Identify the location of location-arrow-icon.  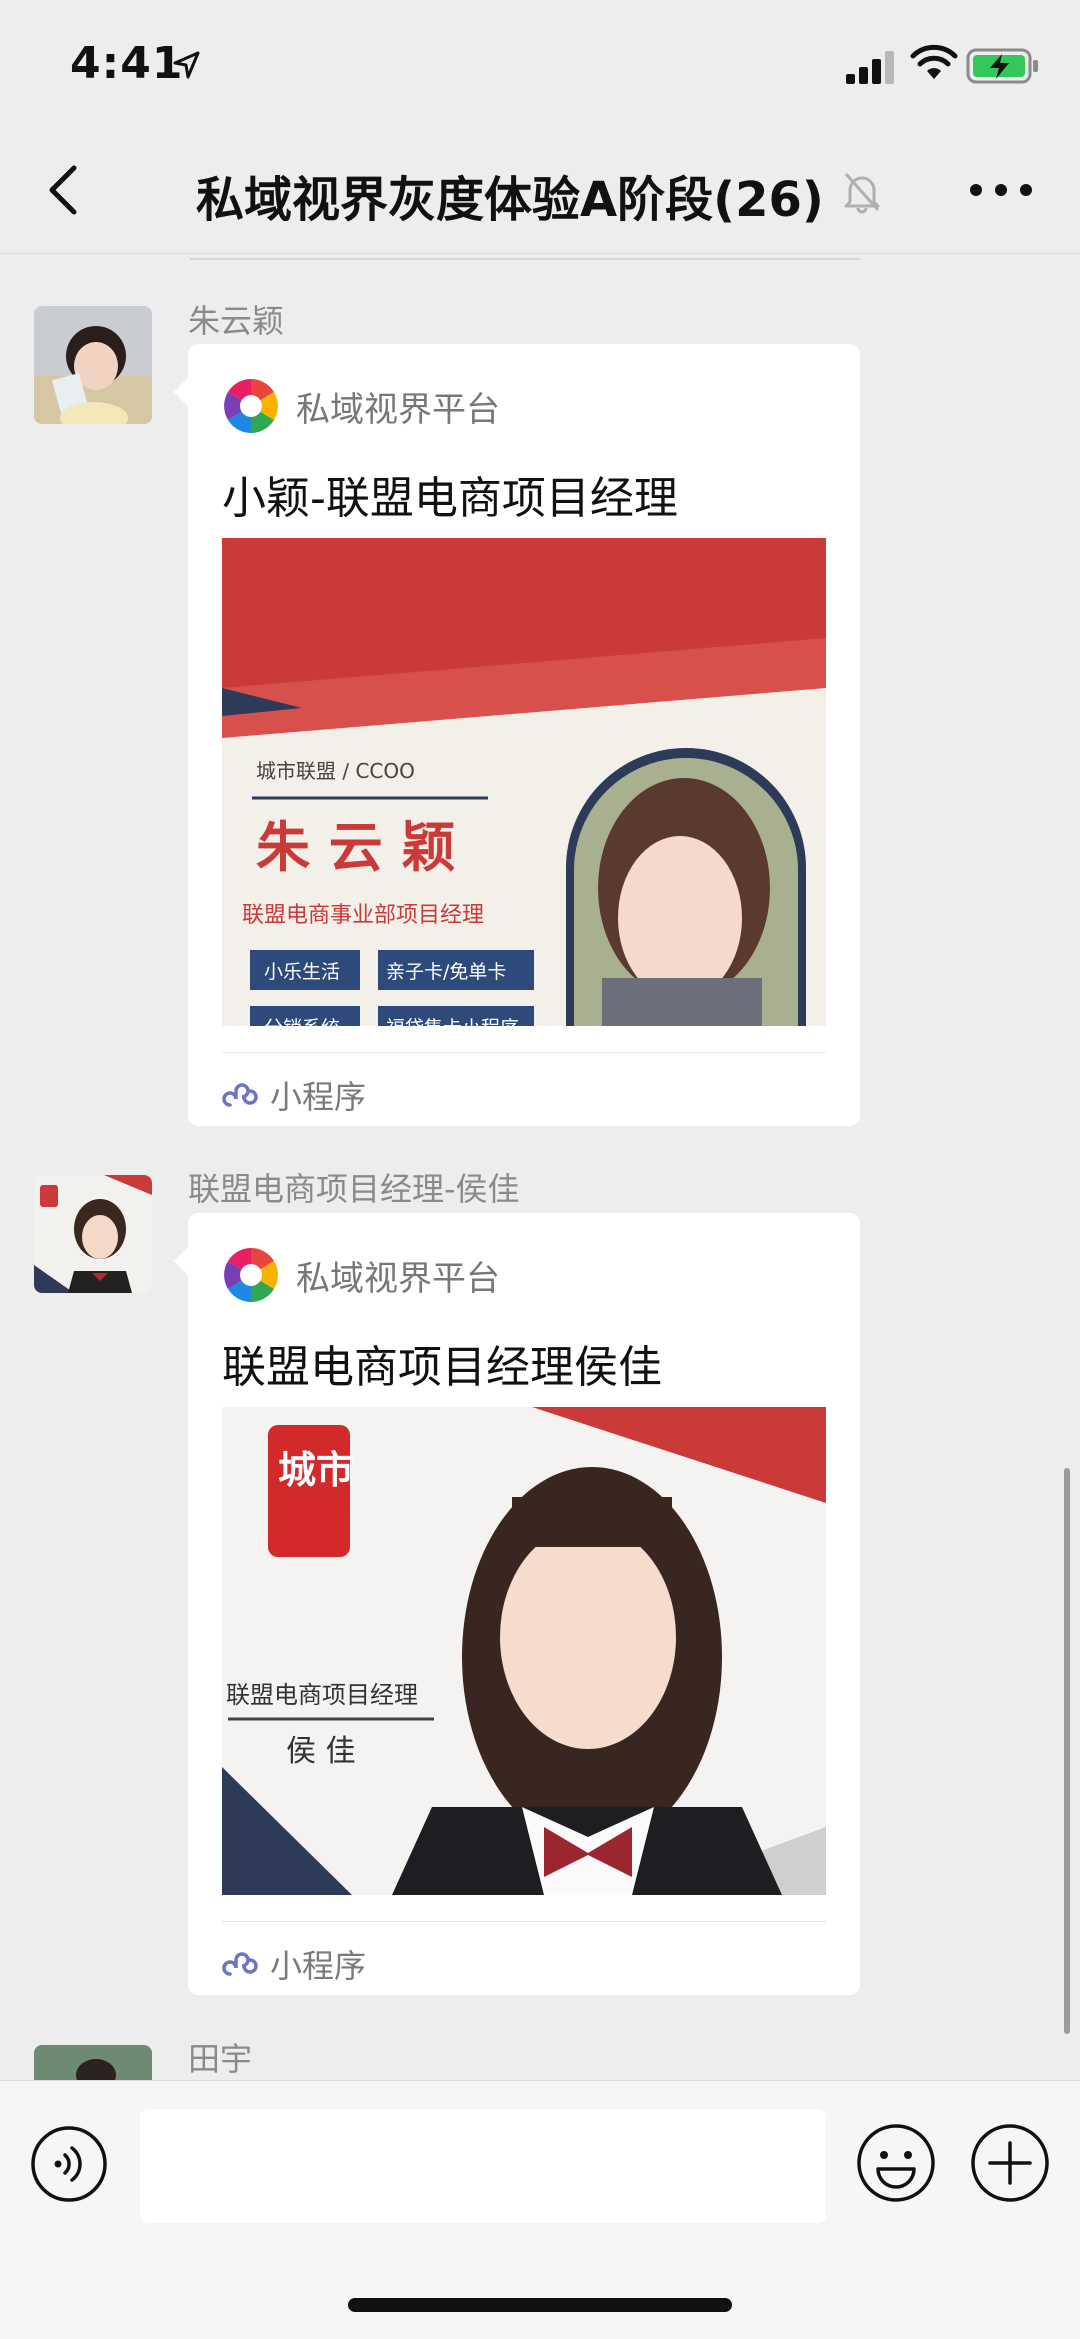
(186, 65).